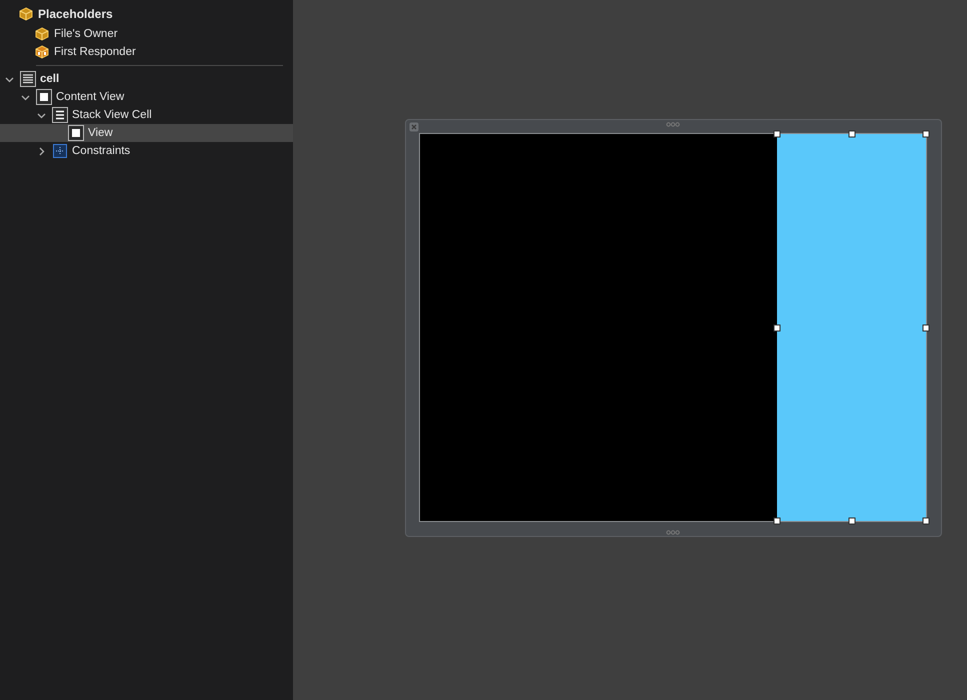 The width and height of the screenshot is (967, 700). I want to click on table-icon, so click(28, 79).